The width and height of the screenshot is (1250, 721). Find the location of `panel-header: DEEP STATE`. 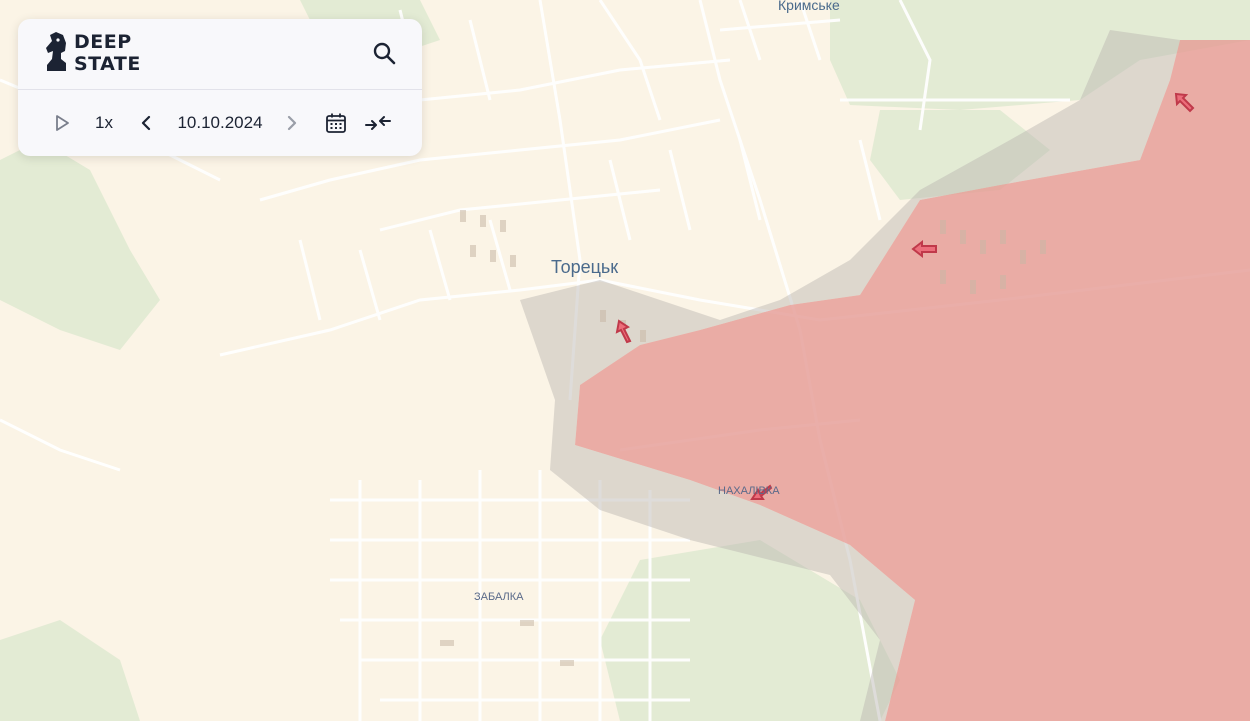

panel-header: DEEP STATE is located at coordinates (220, 54).